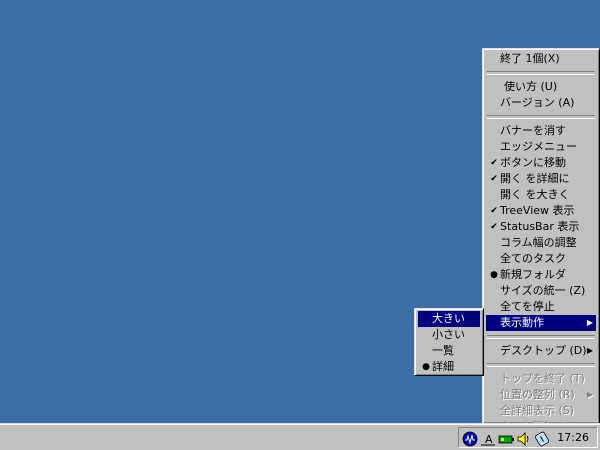 The height and width of the screenshot is (450, 600). Describe the element at coordinates (537, 102) in the screenshot. I see `menu-item-label: バージョン (A)` at that location.